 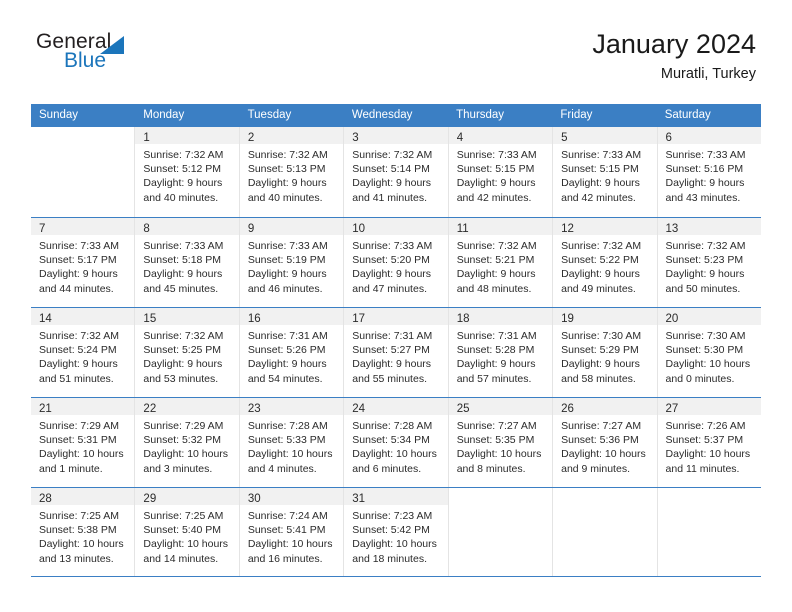 I want to click on sunset-text: Sunset: 5:32 PM, so click(x=182, y=440).